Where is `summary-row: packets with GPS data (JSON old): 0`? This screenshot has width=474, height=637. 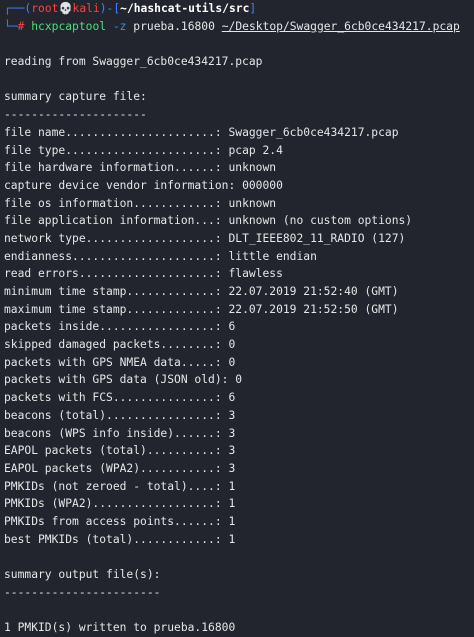 summary-row: packets with GPS data (JSON old): 0 is located at coordinates (238, 380).